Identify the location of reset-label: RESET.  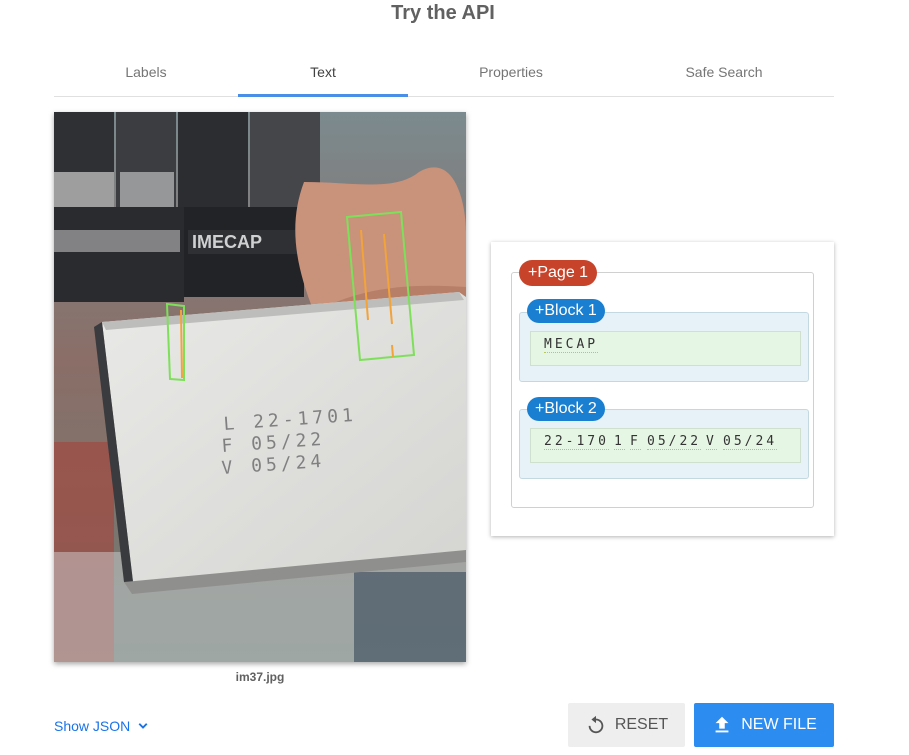
(641, 724).